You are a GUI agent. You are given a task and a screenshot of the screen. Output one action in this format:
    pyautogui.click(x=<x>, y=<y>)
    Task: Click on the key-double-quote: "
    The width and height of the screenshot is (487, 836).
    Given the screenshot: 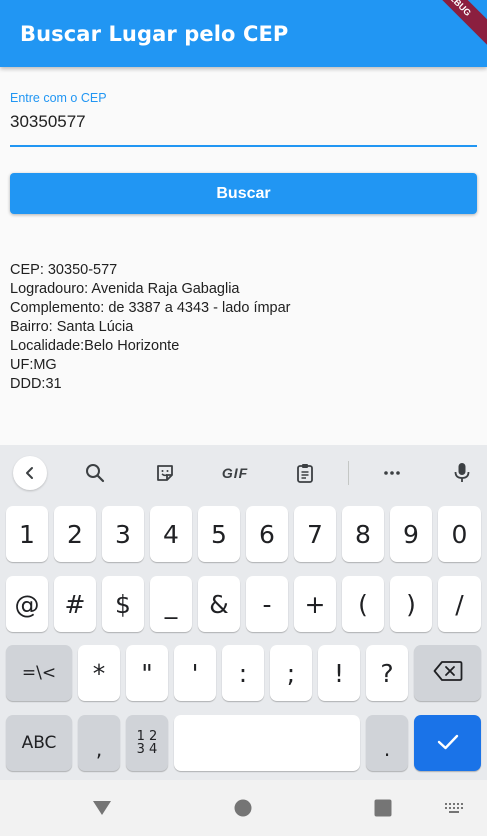 What is the action you would take?
    pyautogui.click(x=147, y=673)
    